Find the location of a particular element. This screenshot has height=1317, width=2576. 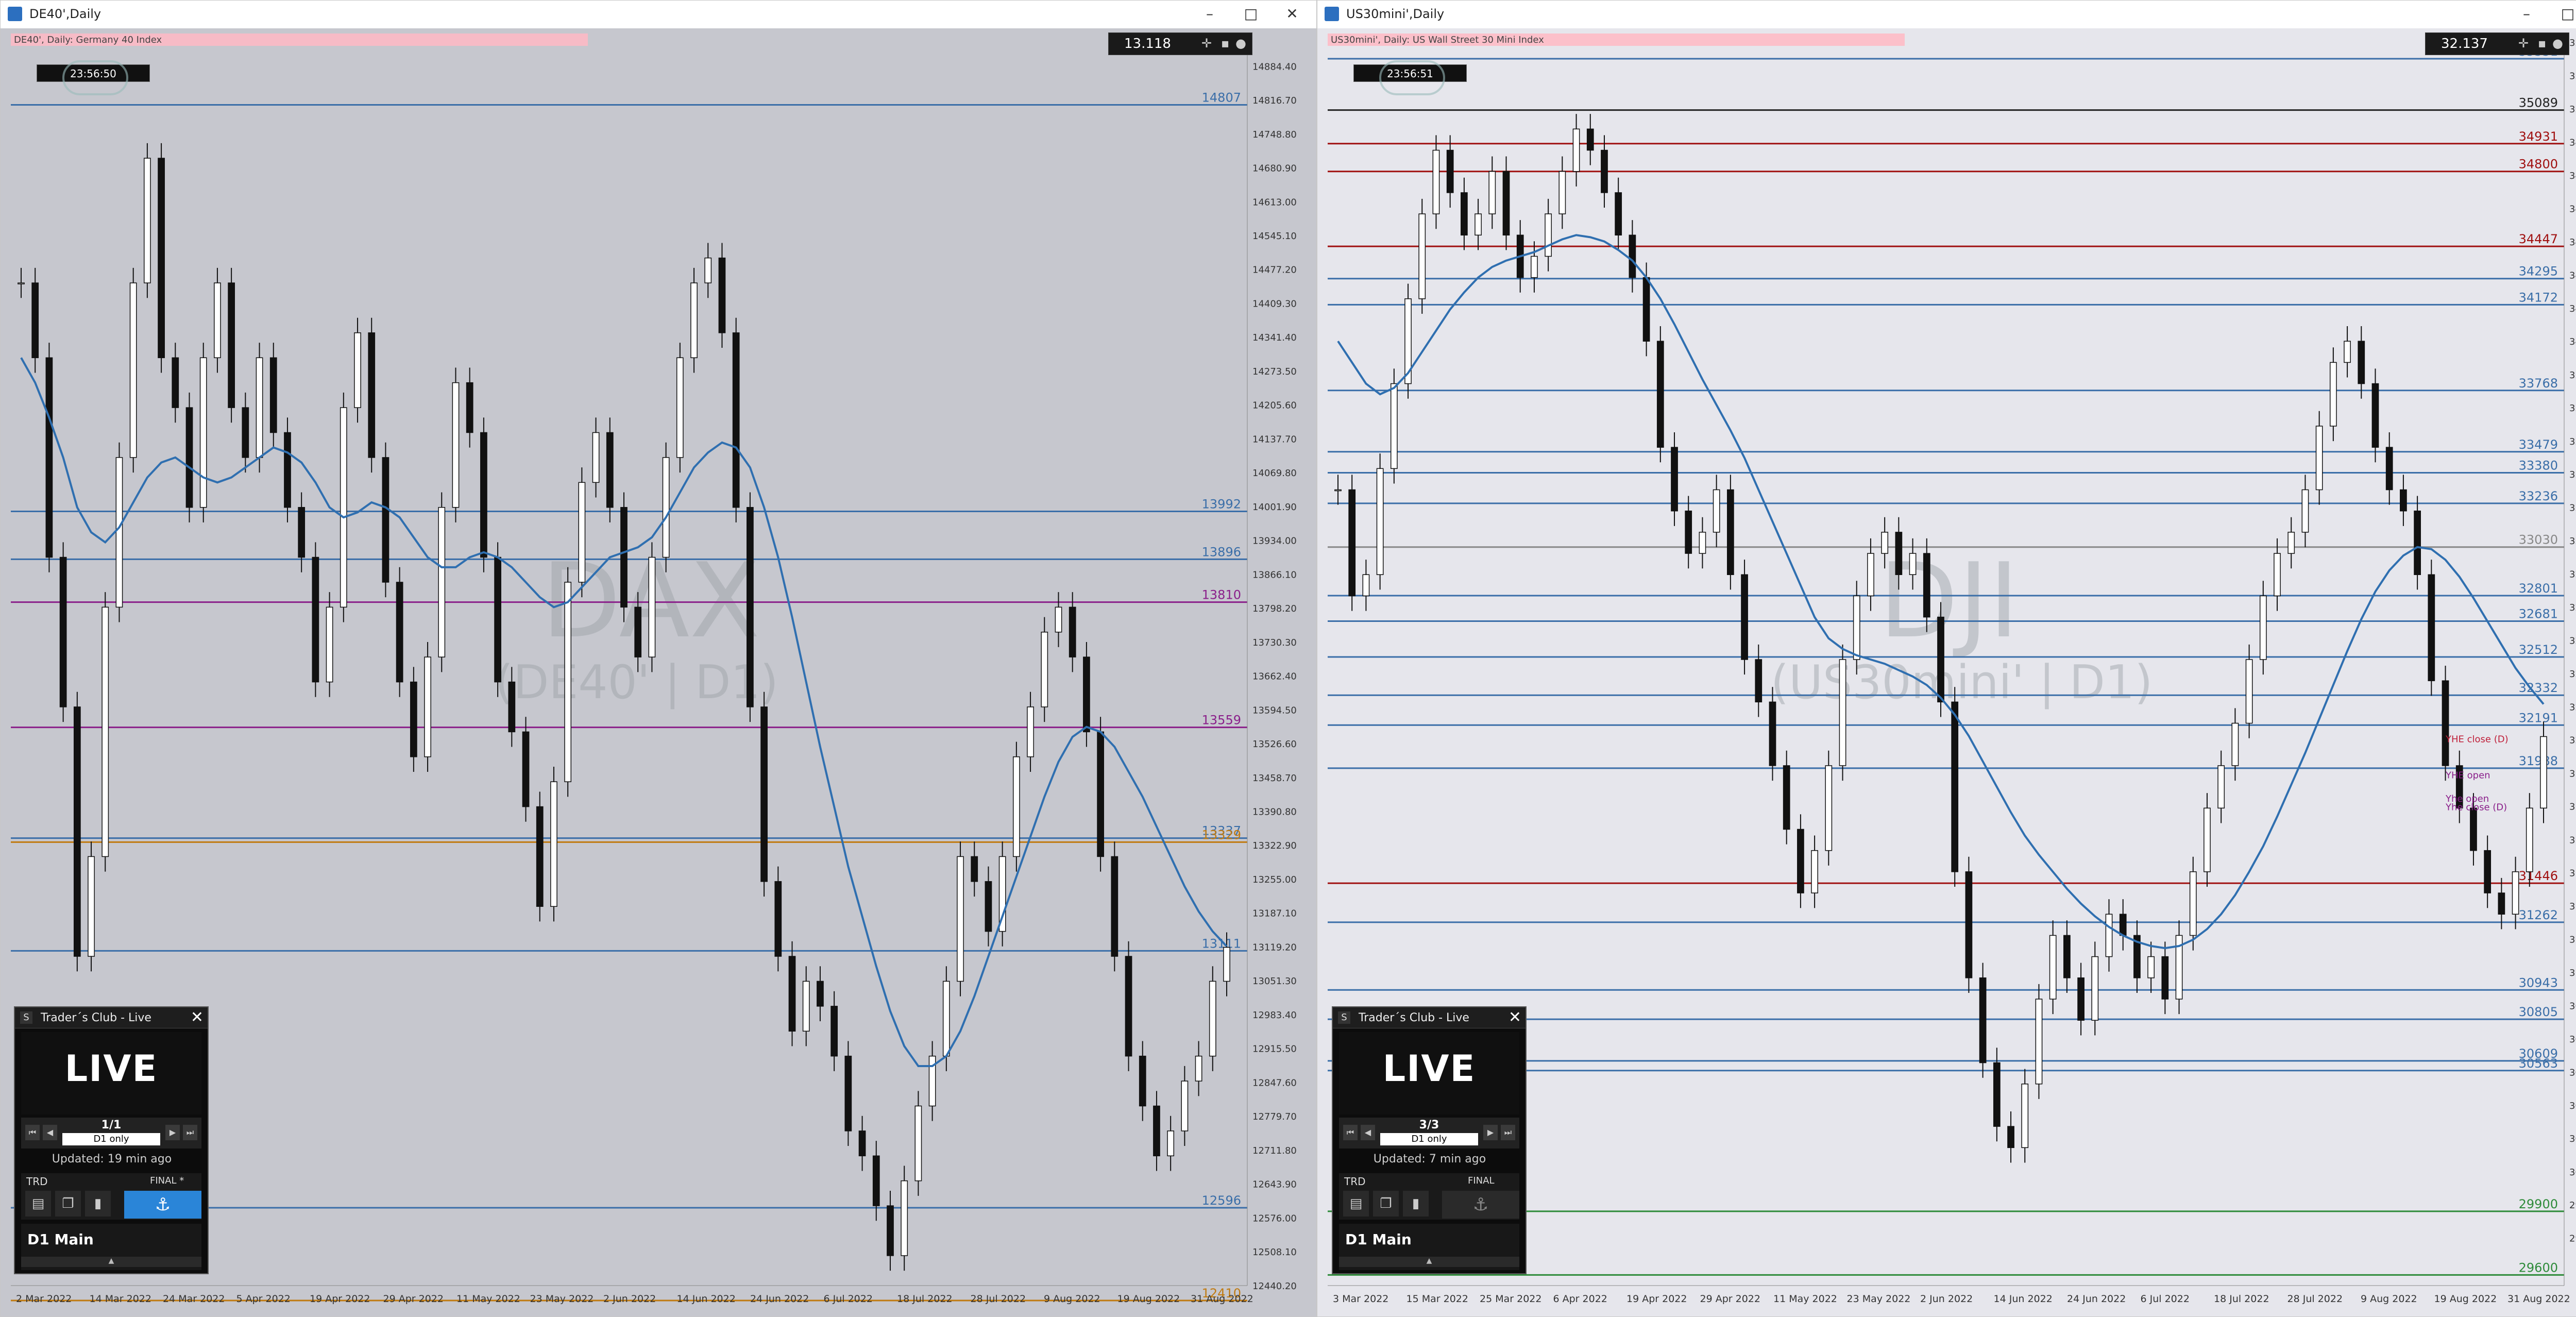

y-tick-label: 13934.00 is located at coordinates (1274, 542).